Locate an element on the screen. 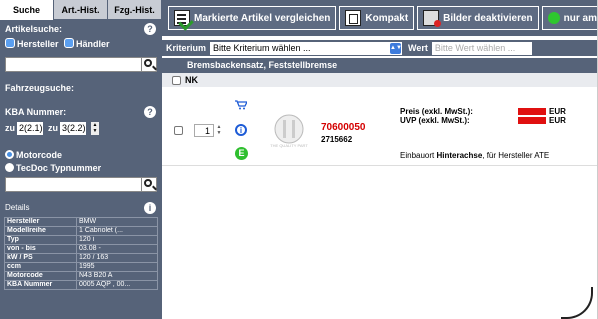 The image size is (598, 319). price-label: Preis (exkl. MwSt.): is located at coordinates (436, 111).